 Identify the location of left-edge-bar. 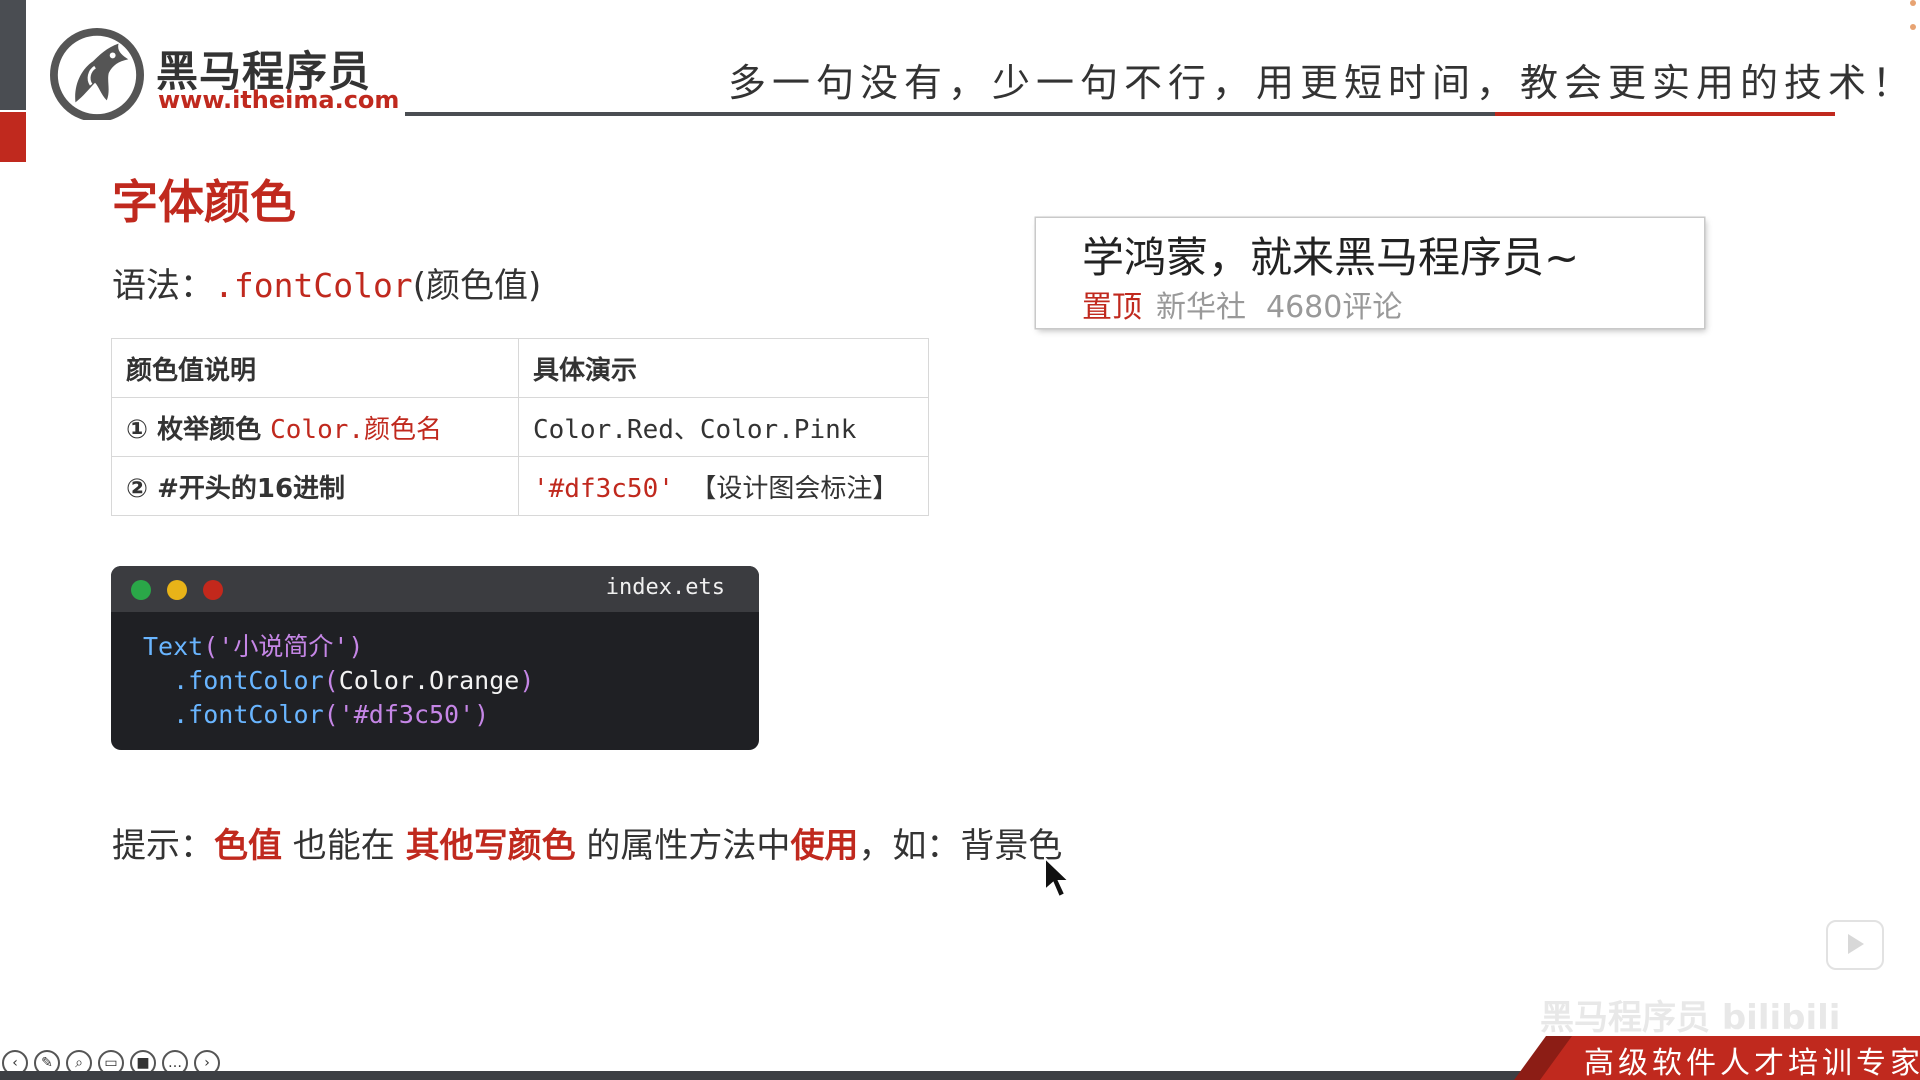
(13, 55).